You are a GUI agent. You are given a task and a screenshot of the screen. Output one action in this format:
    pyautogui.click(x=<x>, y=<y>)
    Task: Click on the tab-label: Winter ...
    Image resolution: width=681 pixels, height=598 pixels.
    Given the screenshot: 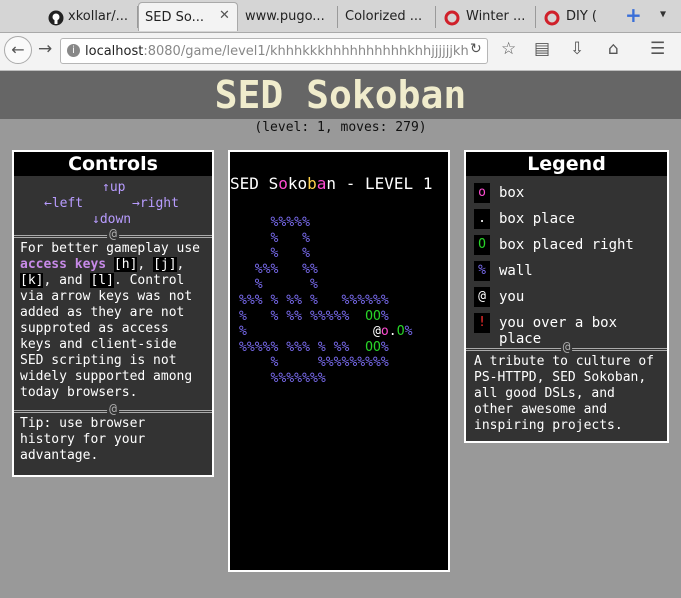 What is the action you would take?
    pyautogui.click(x=496, y=16)
    